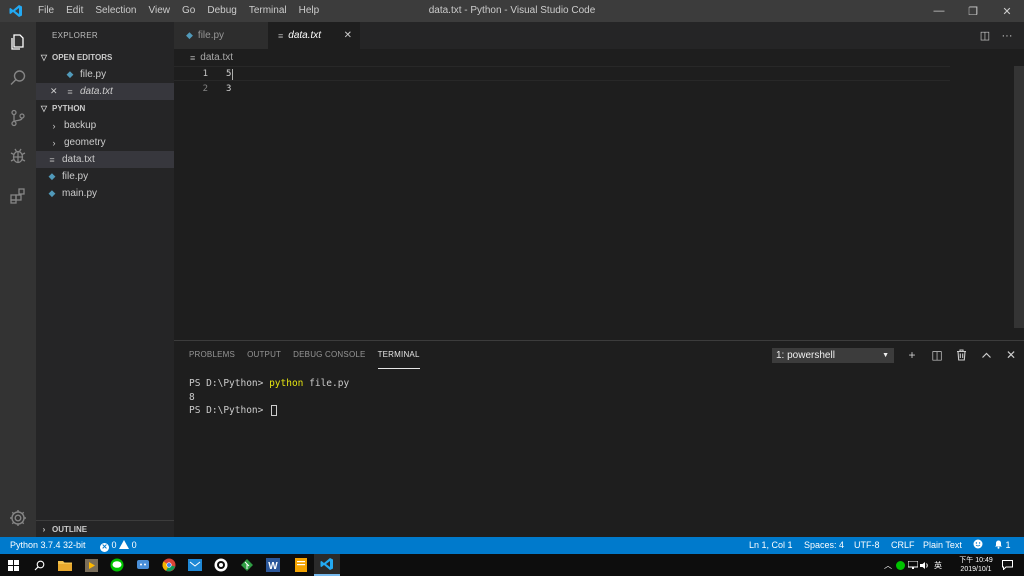 This screenshot has height=576, width=1024. I want to click on open-editors-header: ▽ OPEN EDITORS, so click(105, 57).